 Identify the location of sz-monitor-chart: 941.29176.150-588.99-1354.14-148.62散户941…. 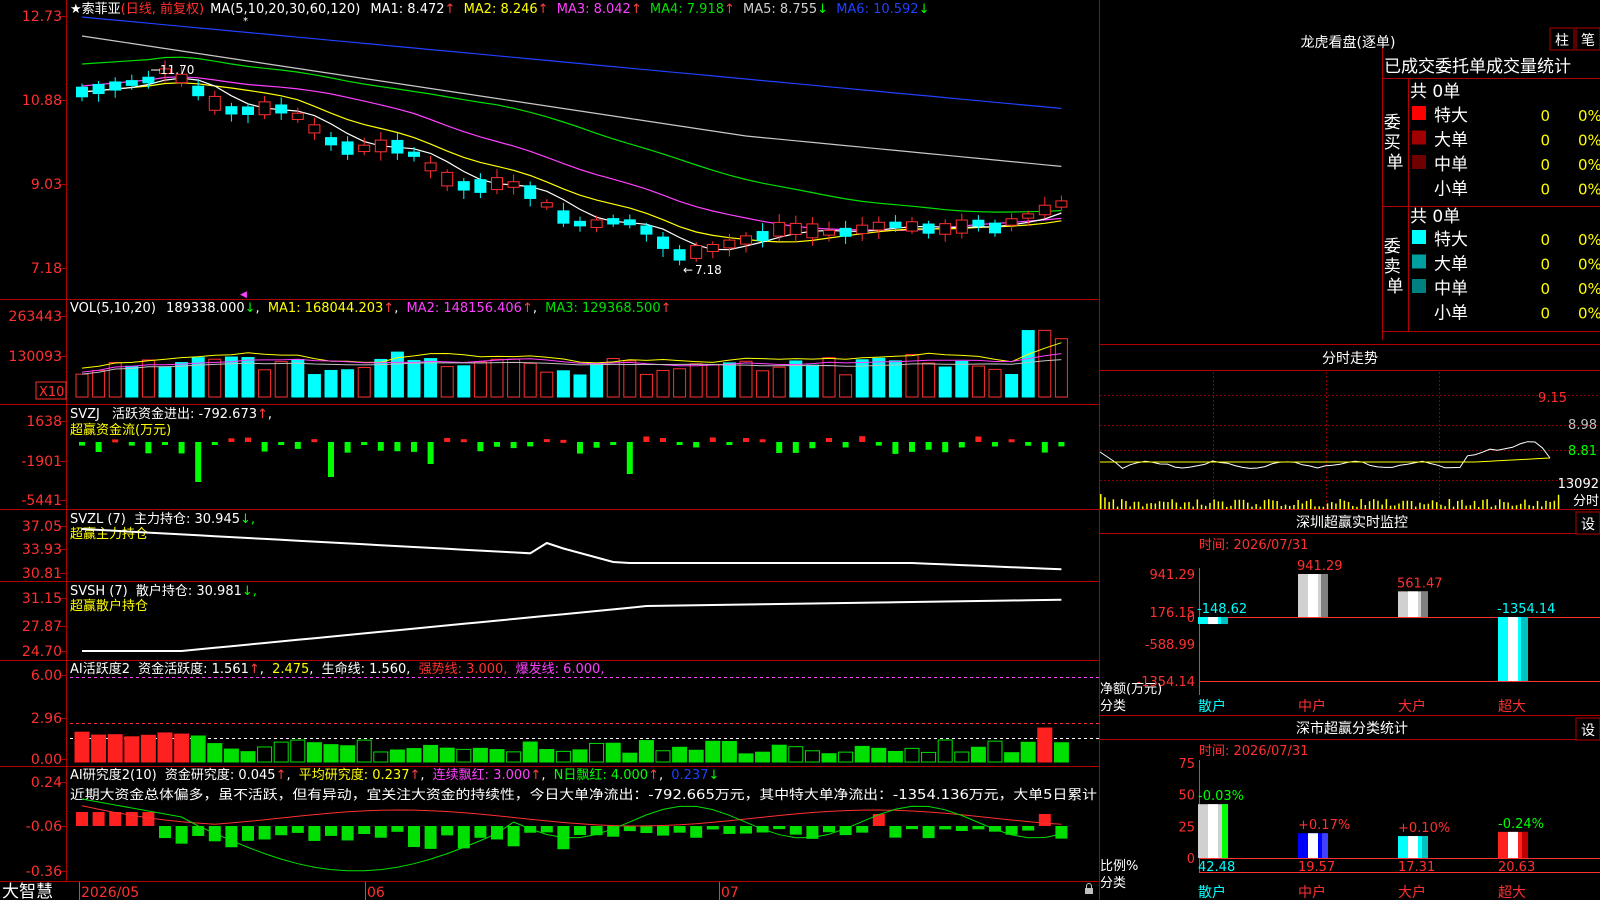
(1368, 637).